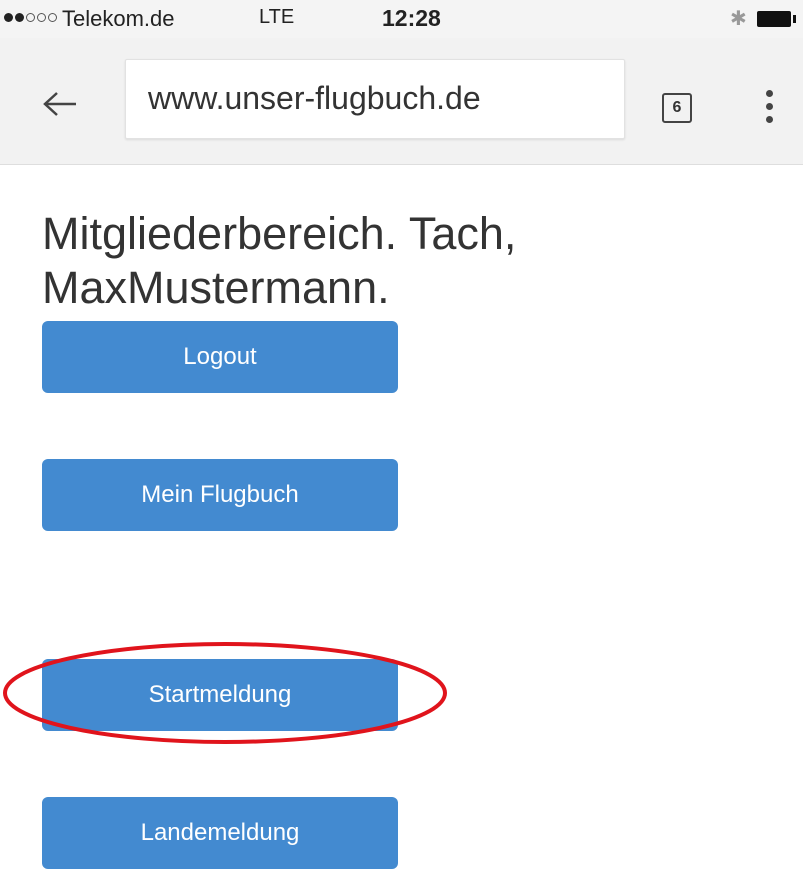  What do you see at coordinates (220, 495) in the screenshot?
I see `mein-flugbuch-button: Mein Flugbuch` at bounding box center [220, 495].